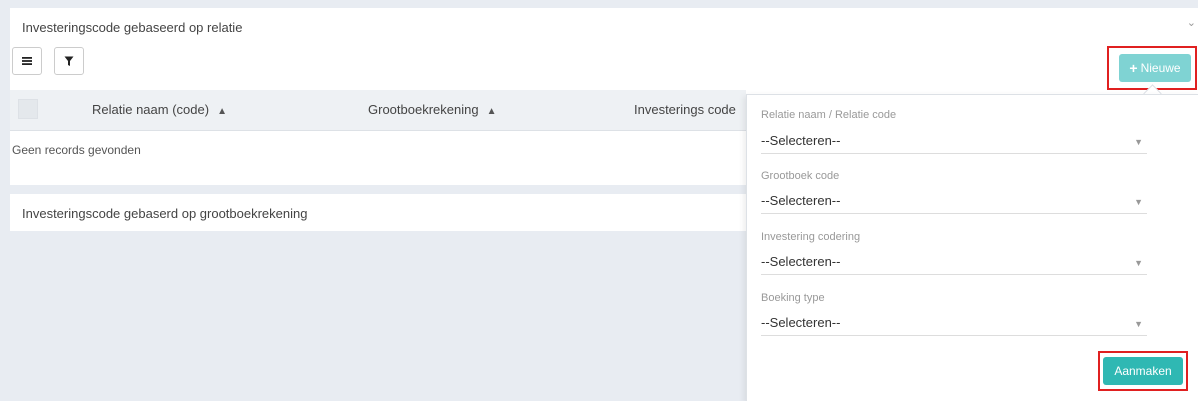 The height and width of the screenshot is (401, 1198). I want to click on highlight-box: Aanmaken, so click(1143, 371).